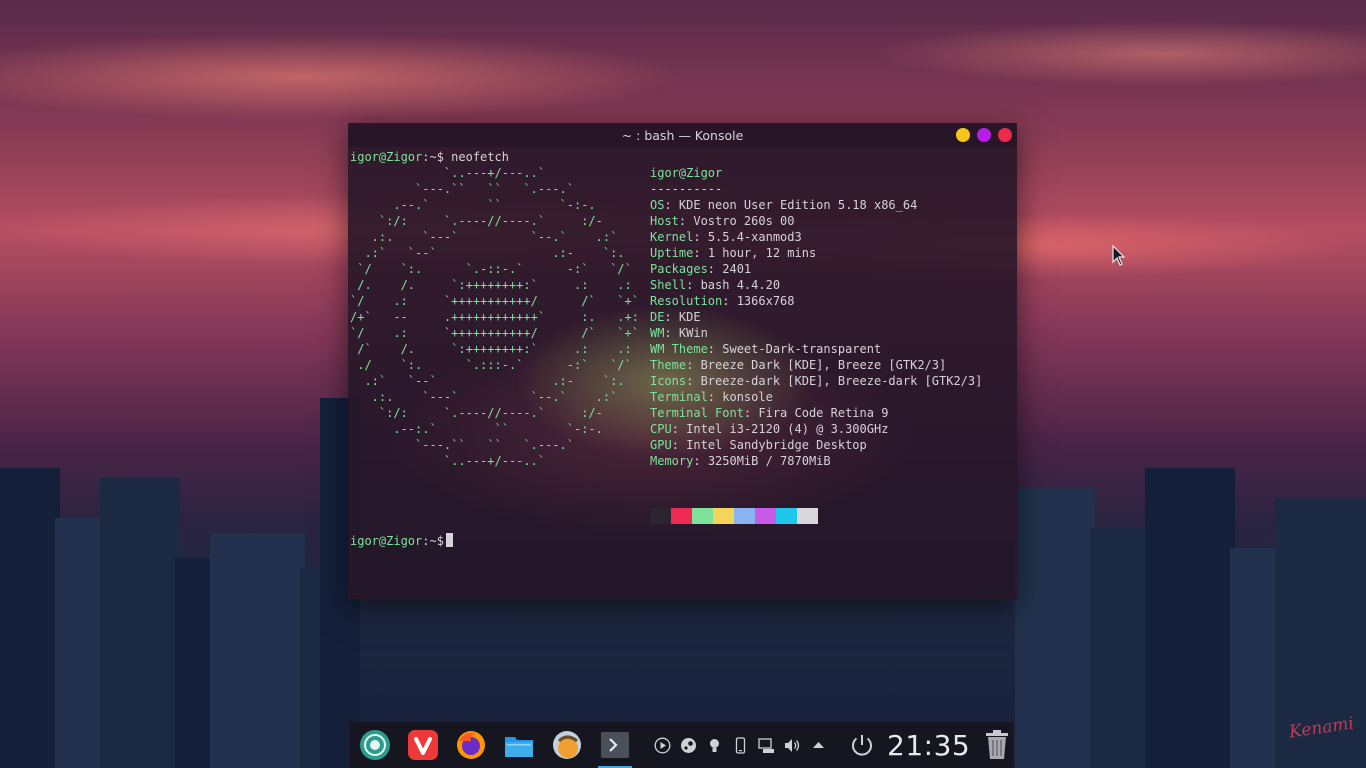 This screenshot has height=768, width=1366. What do you see at coordinates (615, 748) in the screenshot?
I see `terminal-icon` at bounding box center [615, 748].